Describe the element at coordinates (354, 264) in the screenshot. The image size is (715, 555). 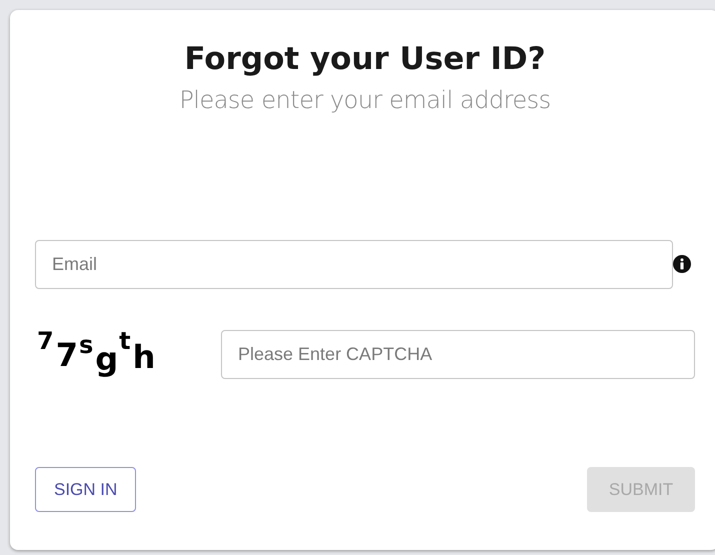
I see `email-field: Email` at that location.